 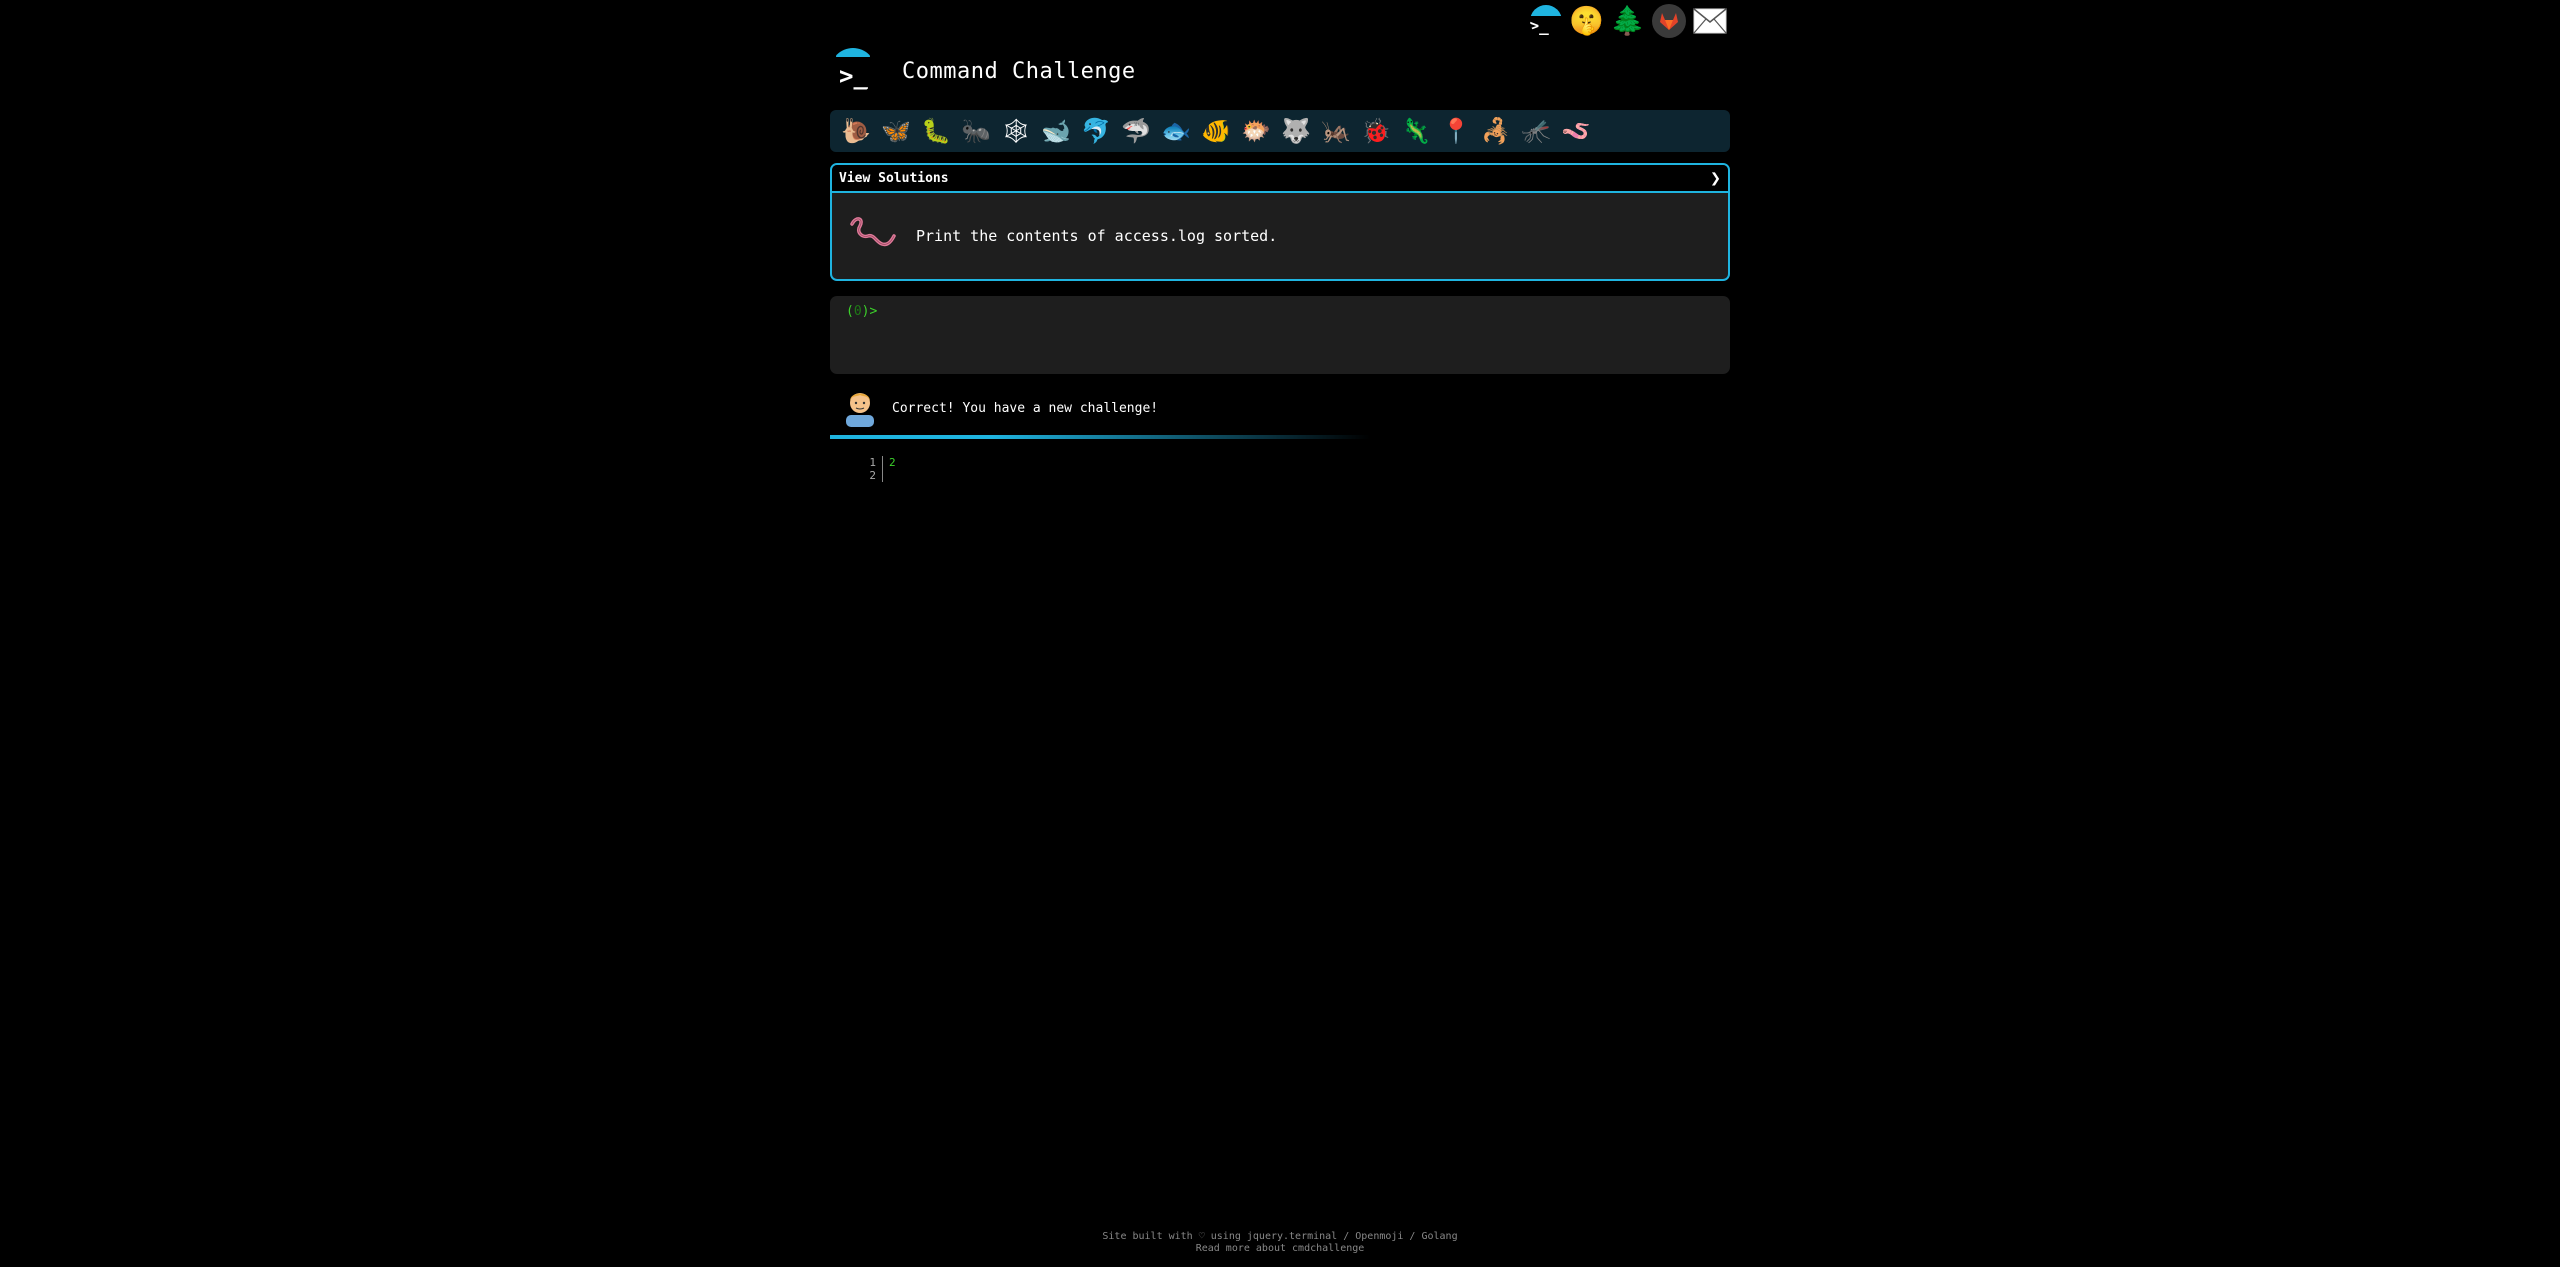 What do you see at coordinates (1456, 131) in the screenshot?
I see `challenge-pin-icon: 📍` at bounding box center [1456, 131].